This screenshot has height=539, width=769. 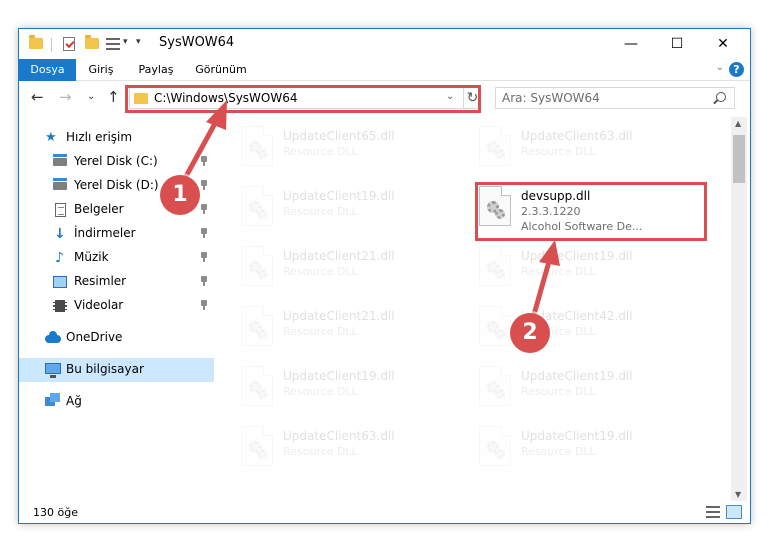 What do you see at coordinates (549, 253) in the screenshot?
I see `arrow-2-head` at bounding box center [549, 253].